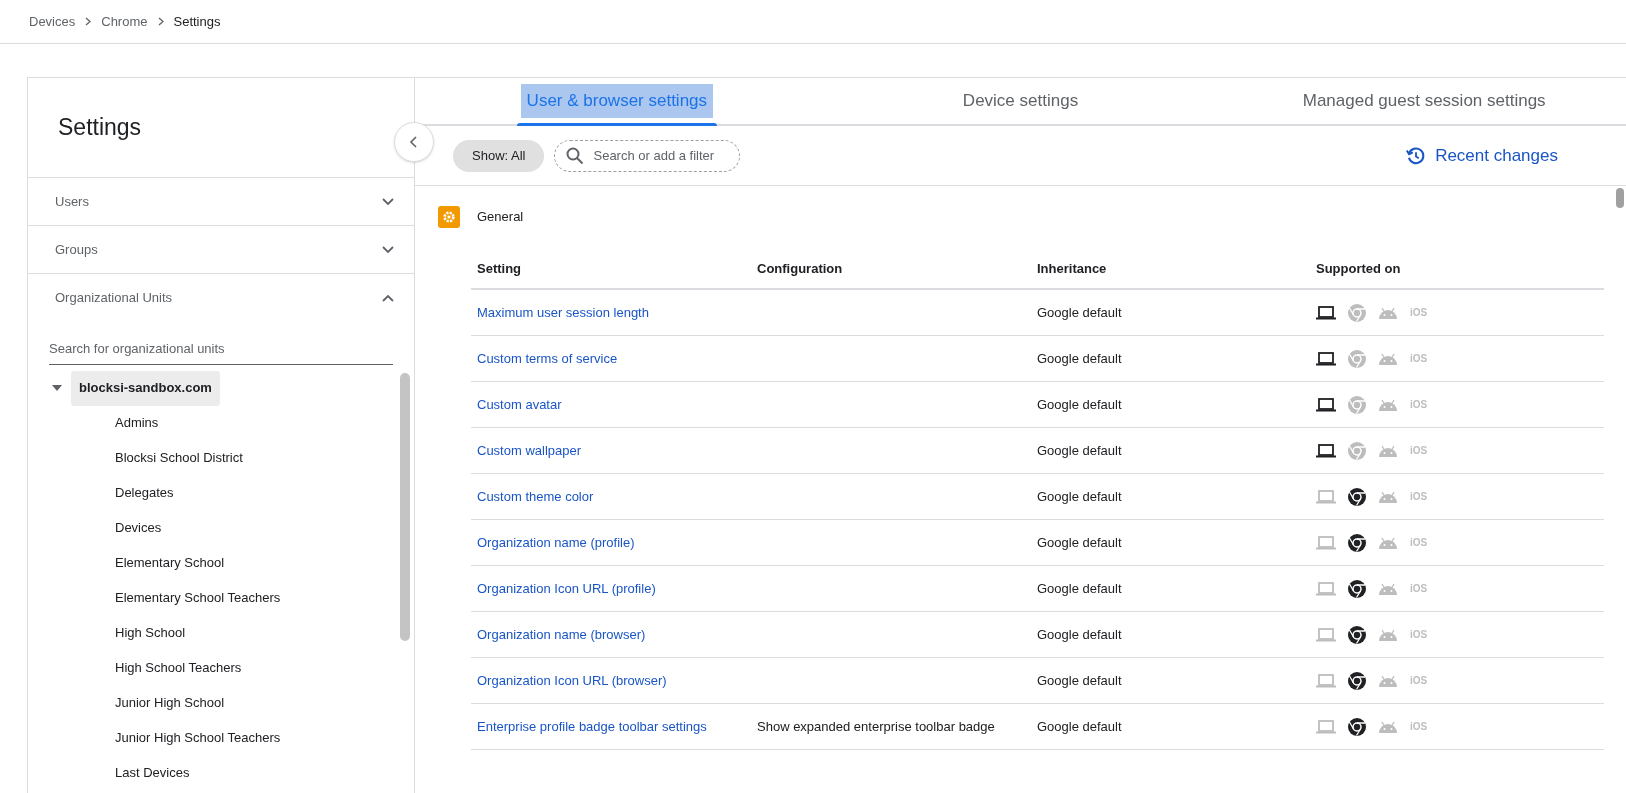 Image resolution: width=1626 pixels, height=793 pixels. Describe the element at coordinates (221, 250) in the screenshot. I see `sidebar-section: Groups` at that location.